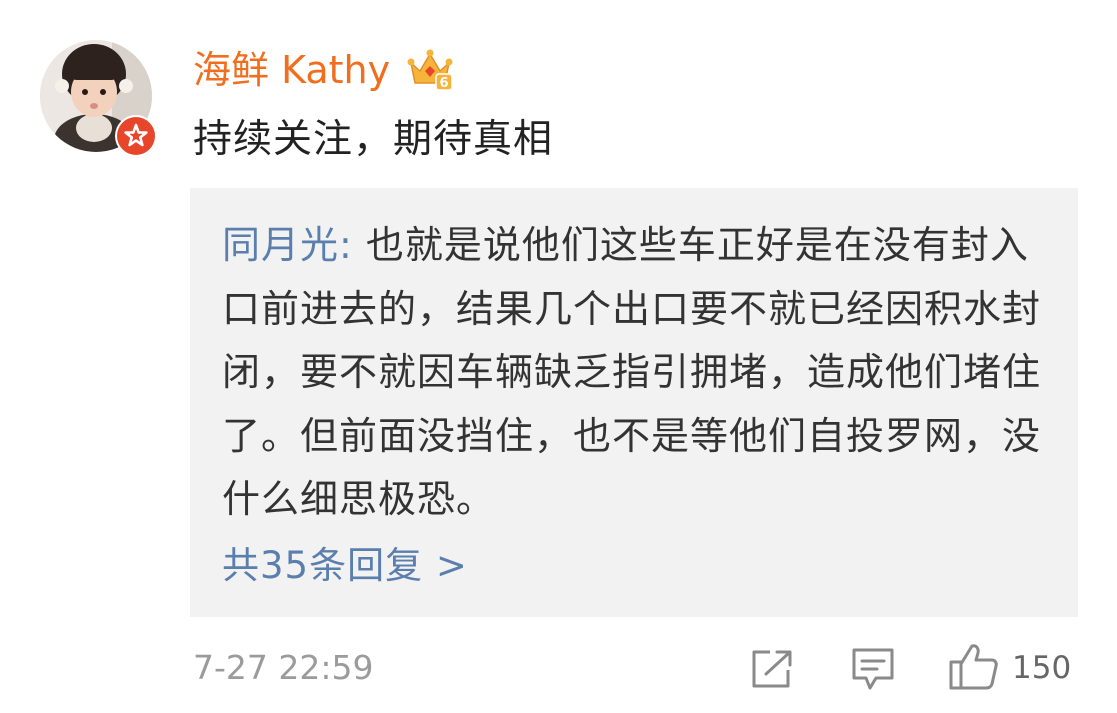 The image size is (1117, 713). I want to click on view-replies-link: 共35条回复 >, so click(345, 566).